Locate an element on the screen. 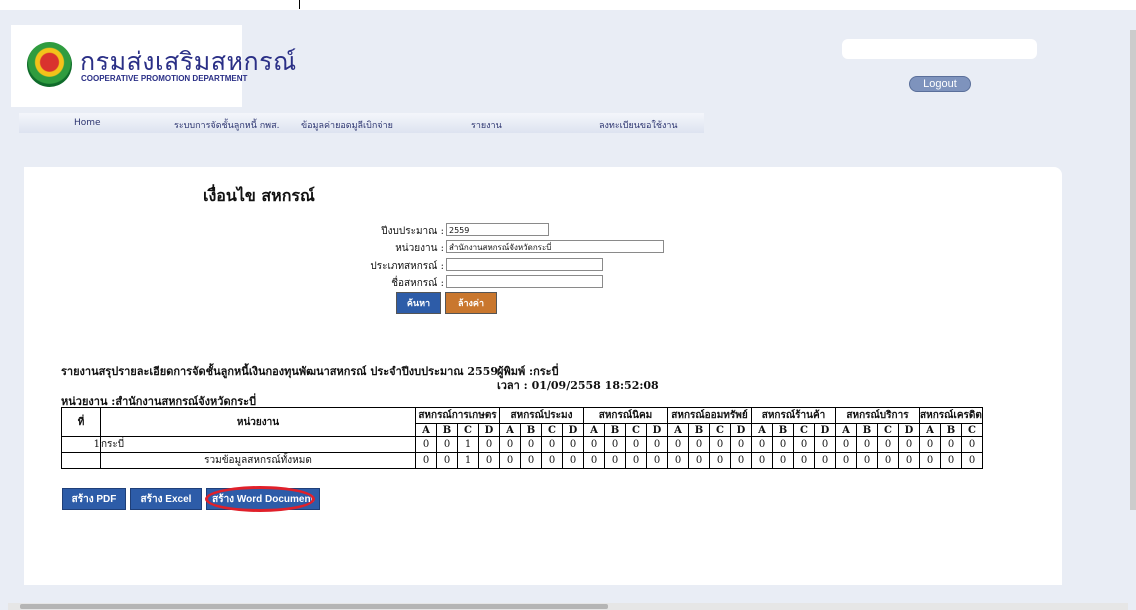 This screenshot has width=1136, height=610. nav-item-disbursement-data: ข้อมูลค่ายอดมูลีเบิกจ่าย is located at coordinates (347, 125).